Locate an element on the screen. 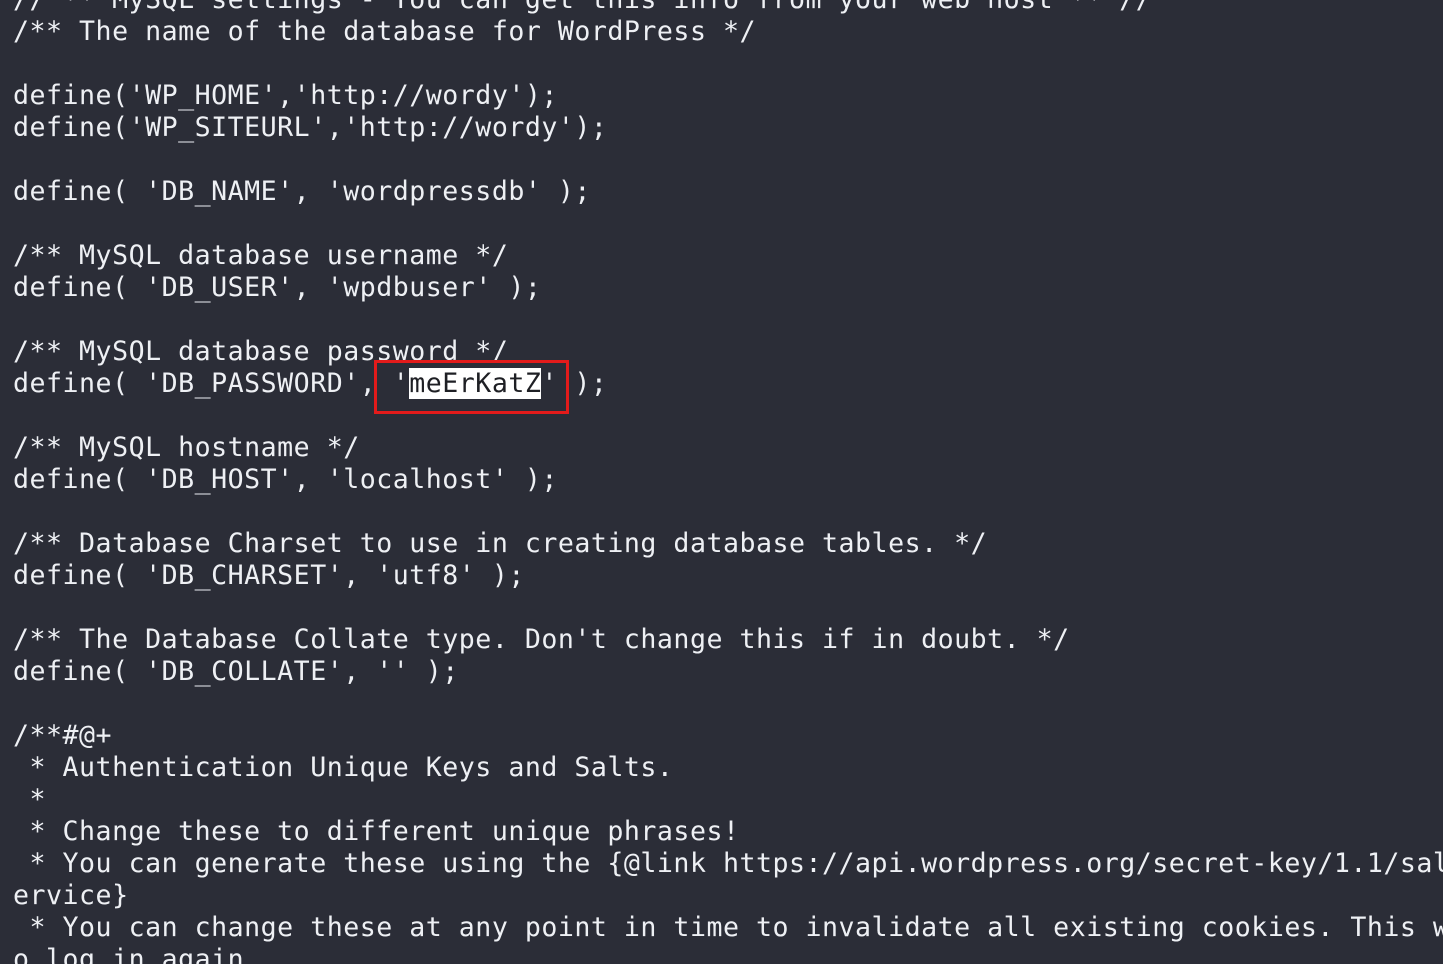 The height and width of the screenshot is (964, 1443). code-line: * Authentication Unique Keys and Salts. is located at coordinates (343, 767).